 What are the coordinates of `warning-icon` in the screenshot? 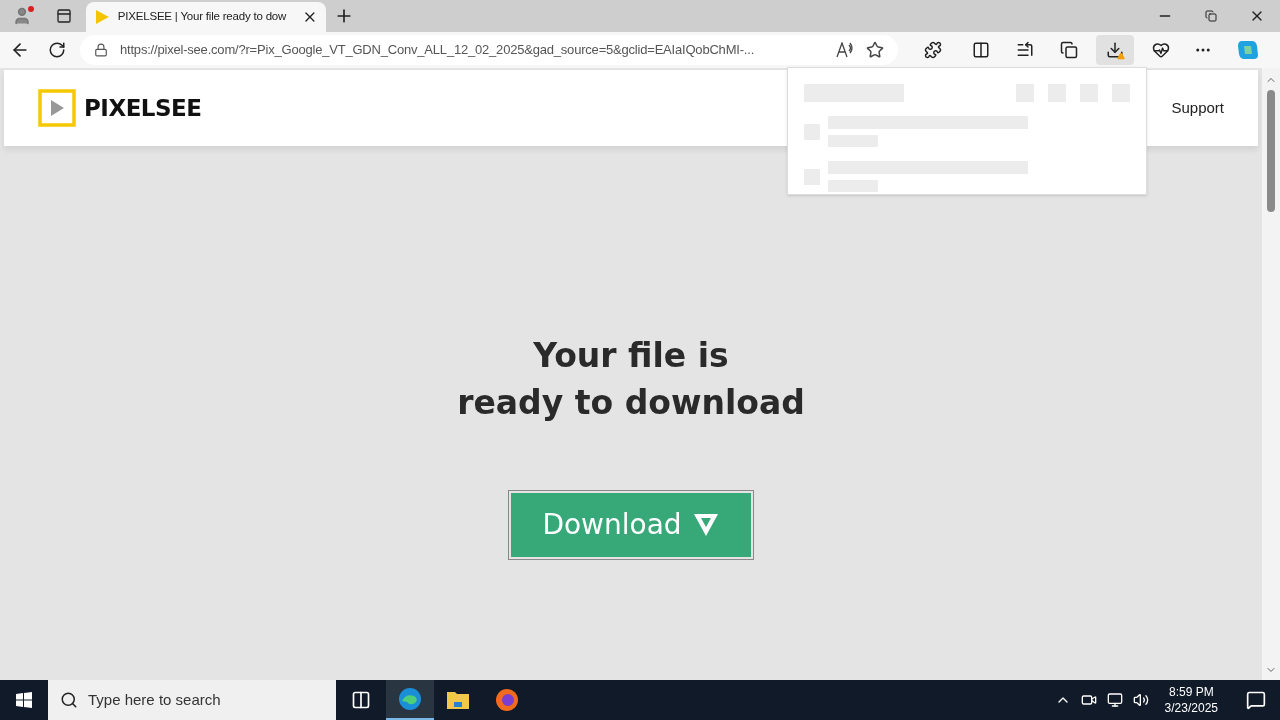 It's located at (1121, 56).